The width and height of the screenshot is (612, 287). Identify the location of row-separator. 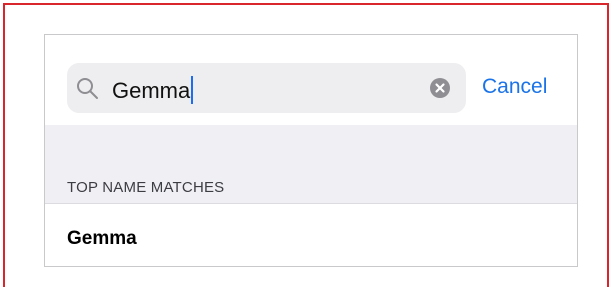
(322, 266).